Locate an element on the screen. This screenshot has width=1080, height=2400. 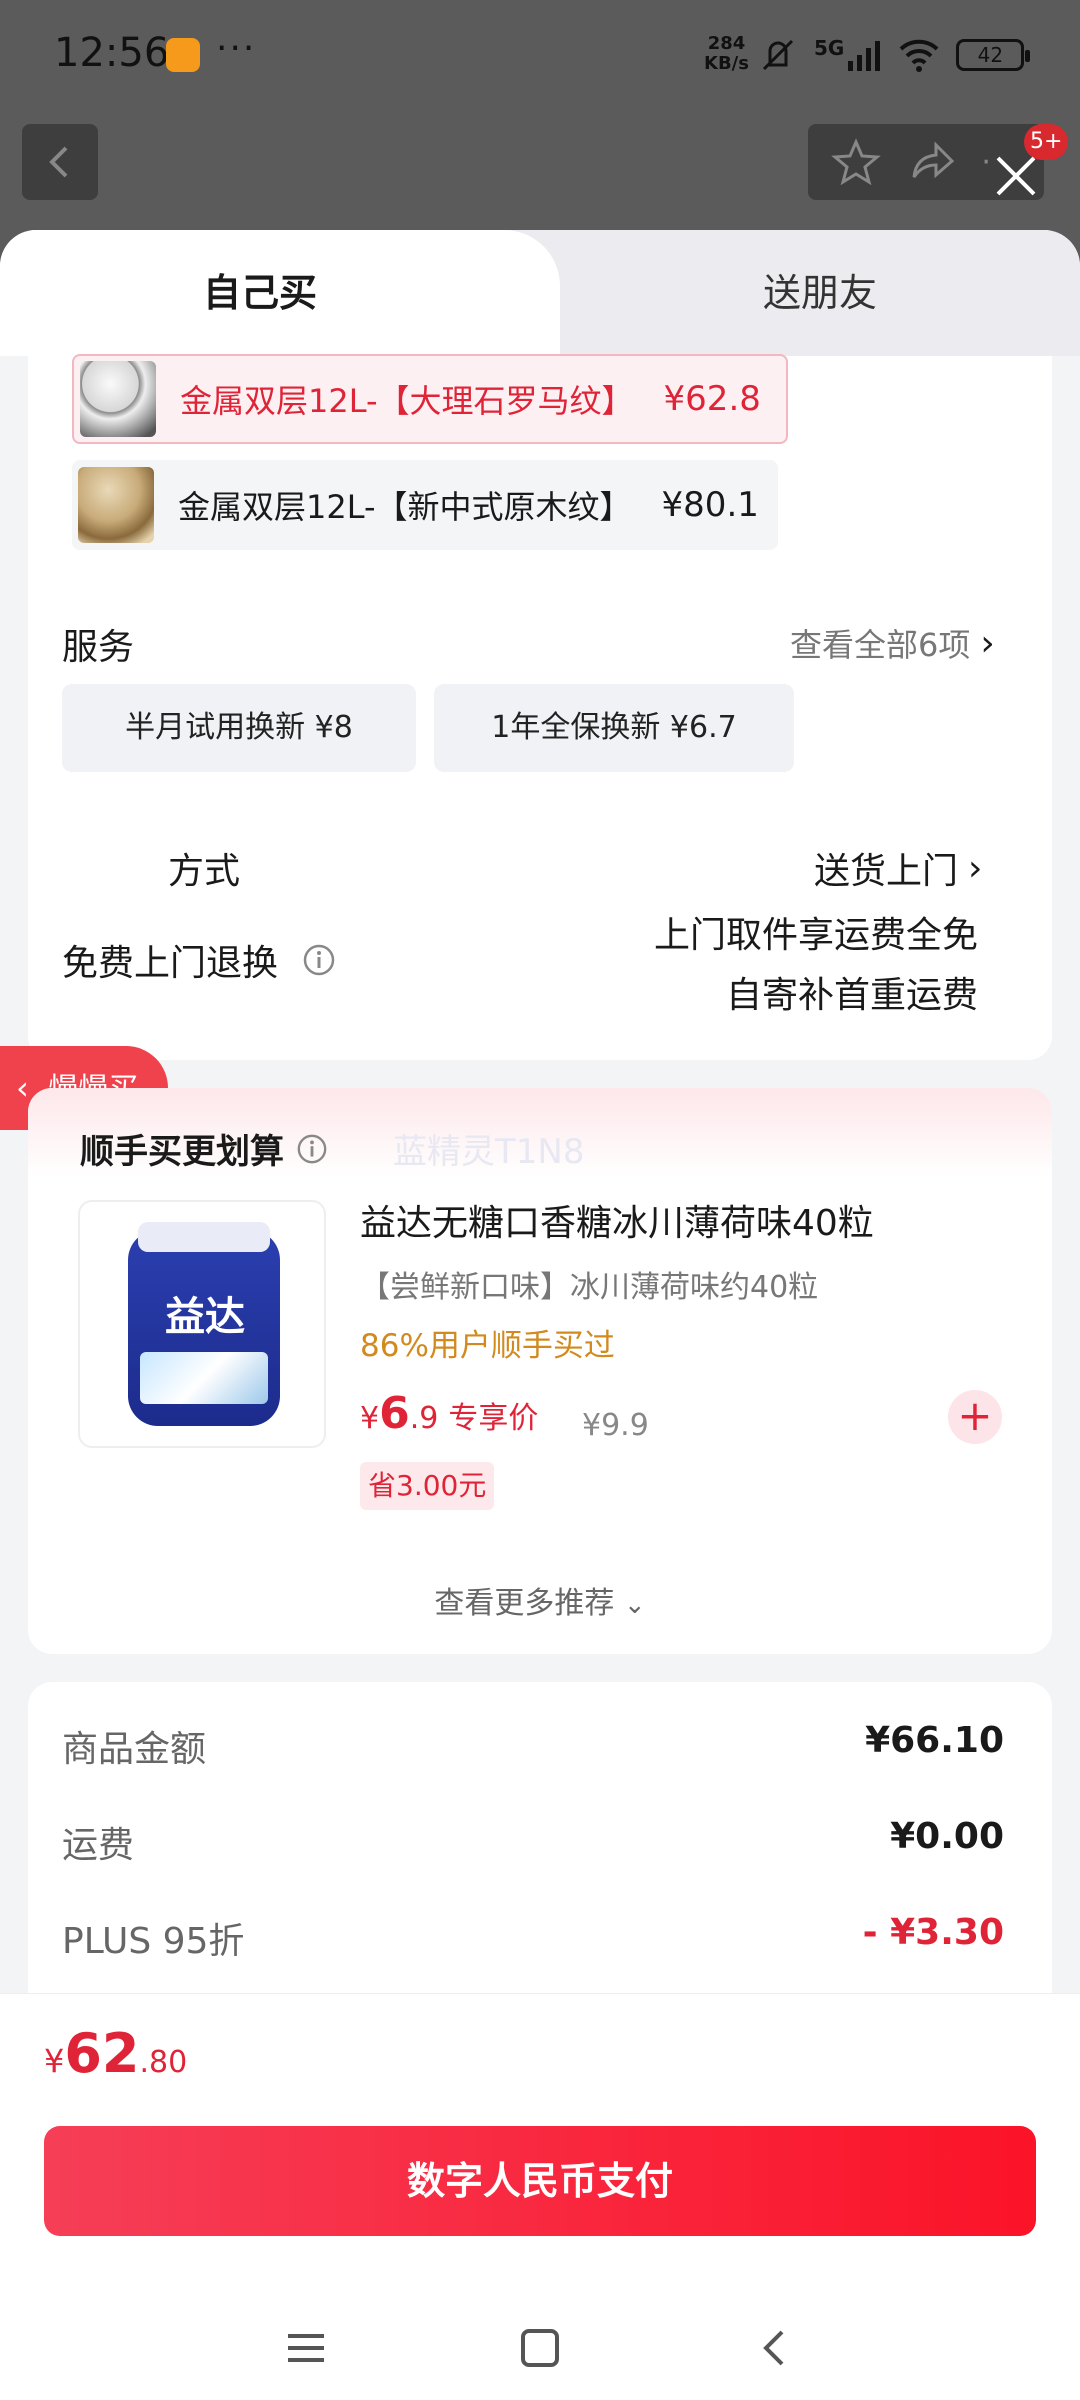
more-recommendations: 查看更多推荐 ⌄ is located at coordinates (540, 1600).